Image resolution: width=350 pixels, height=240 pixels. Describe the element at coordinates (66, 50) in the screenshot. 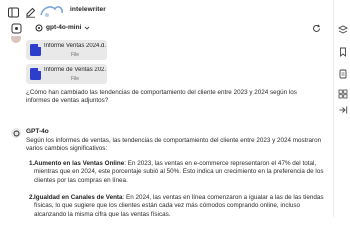

I see `attachment-file: Informe Ventas 2024.d... File` at that location.